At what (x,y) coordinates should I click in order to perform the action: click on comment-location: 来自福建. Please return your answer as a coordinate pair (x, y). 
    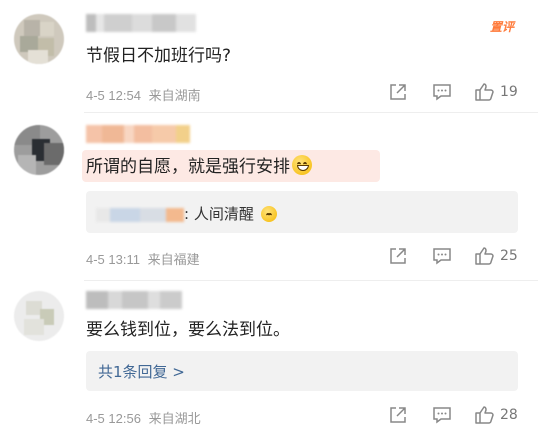
    Looking at the image, I should click on (173, 259).